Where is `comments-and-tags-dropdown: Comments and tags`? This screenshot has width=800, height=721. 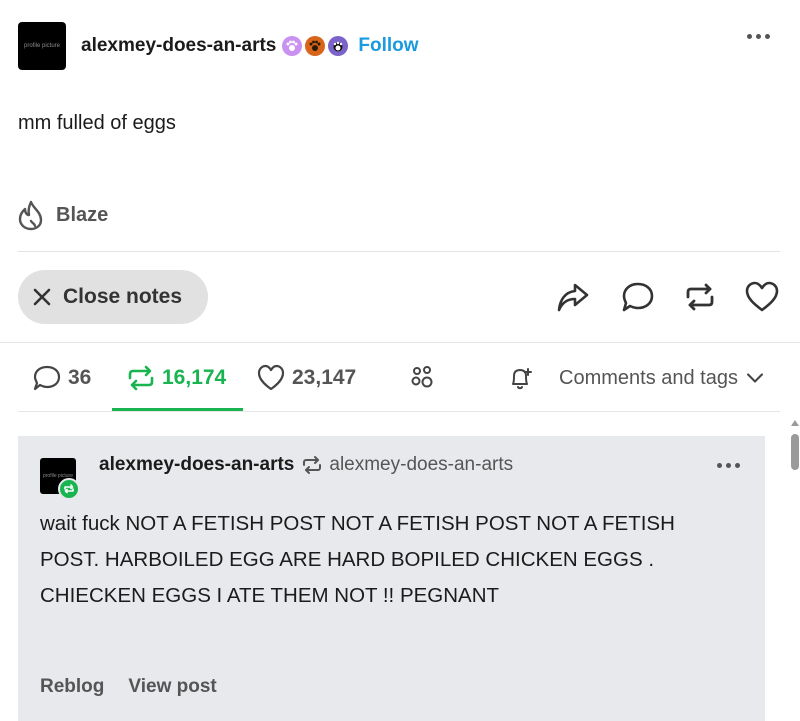
comments-and-tags-dropdown: Comments and tags is located at coordinates (661, 378).